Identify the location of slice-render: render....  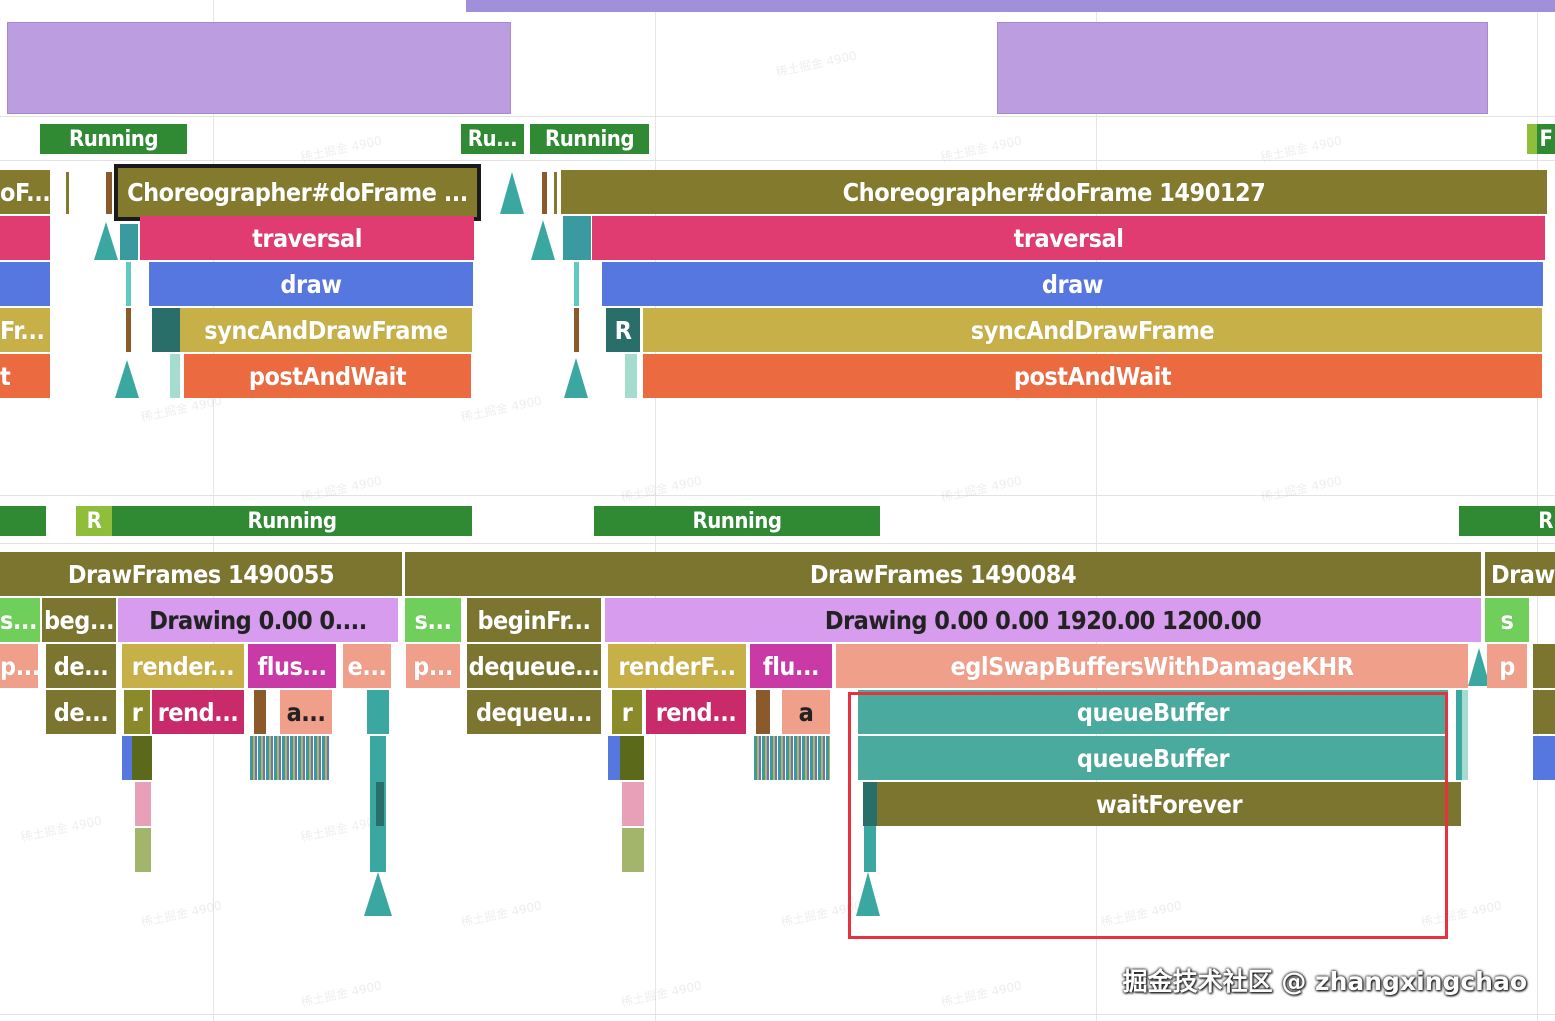
(183, 666).